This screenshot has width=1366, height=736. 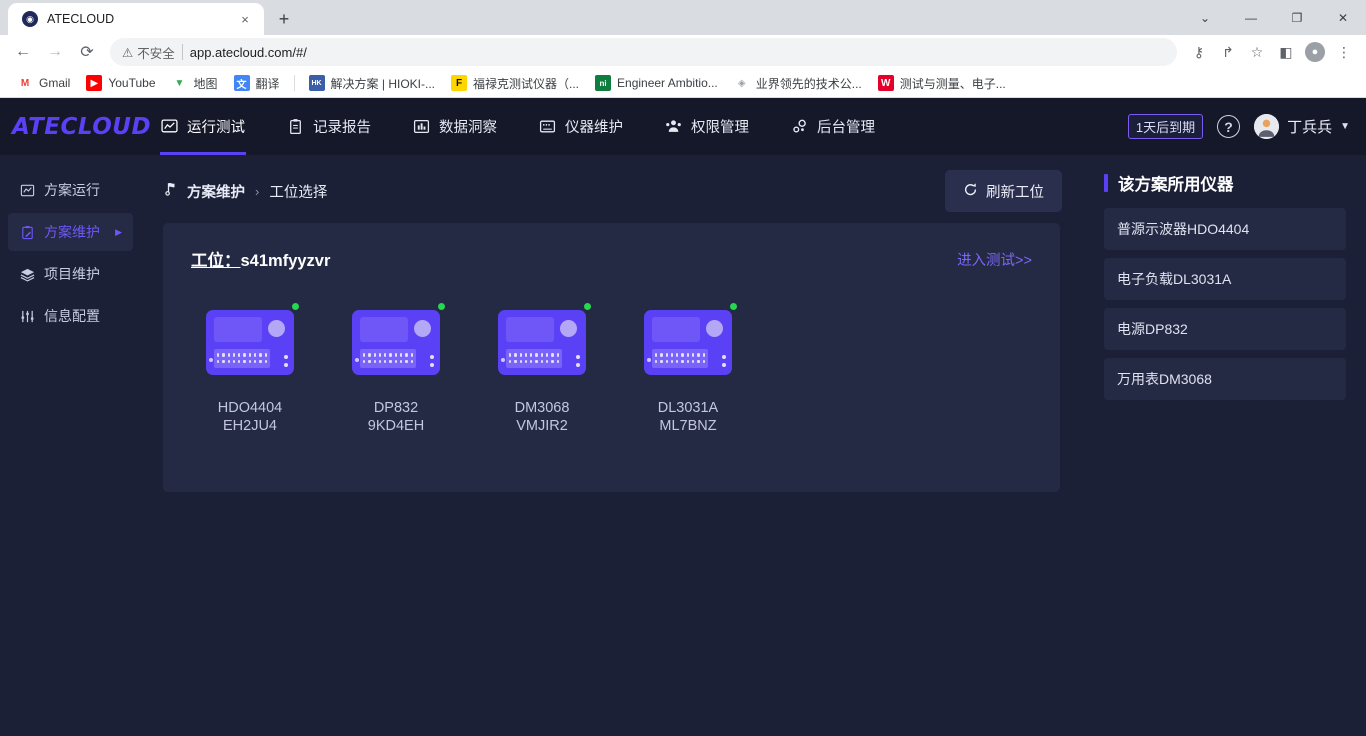 I want to click on device-model: DM3068, so click(x=542, y=408).